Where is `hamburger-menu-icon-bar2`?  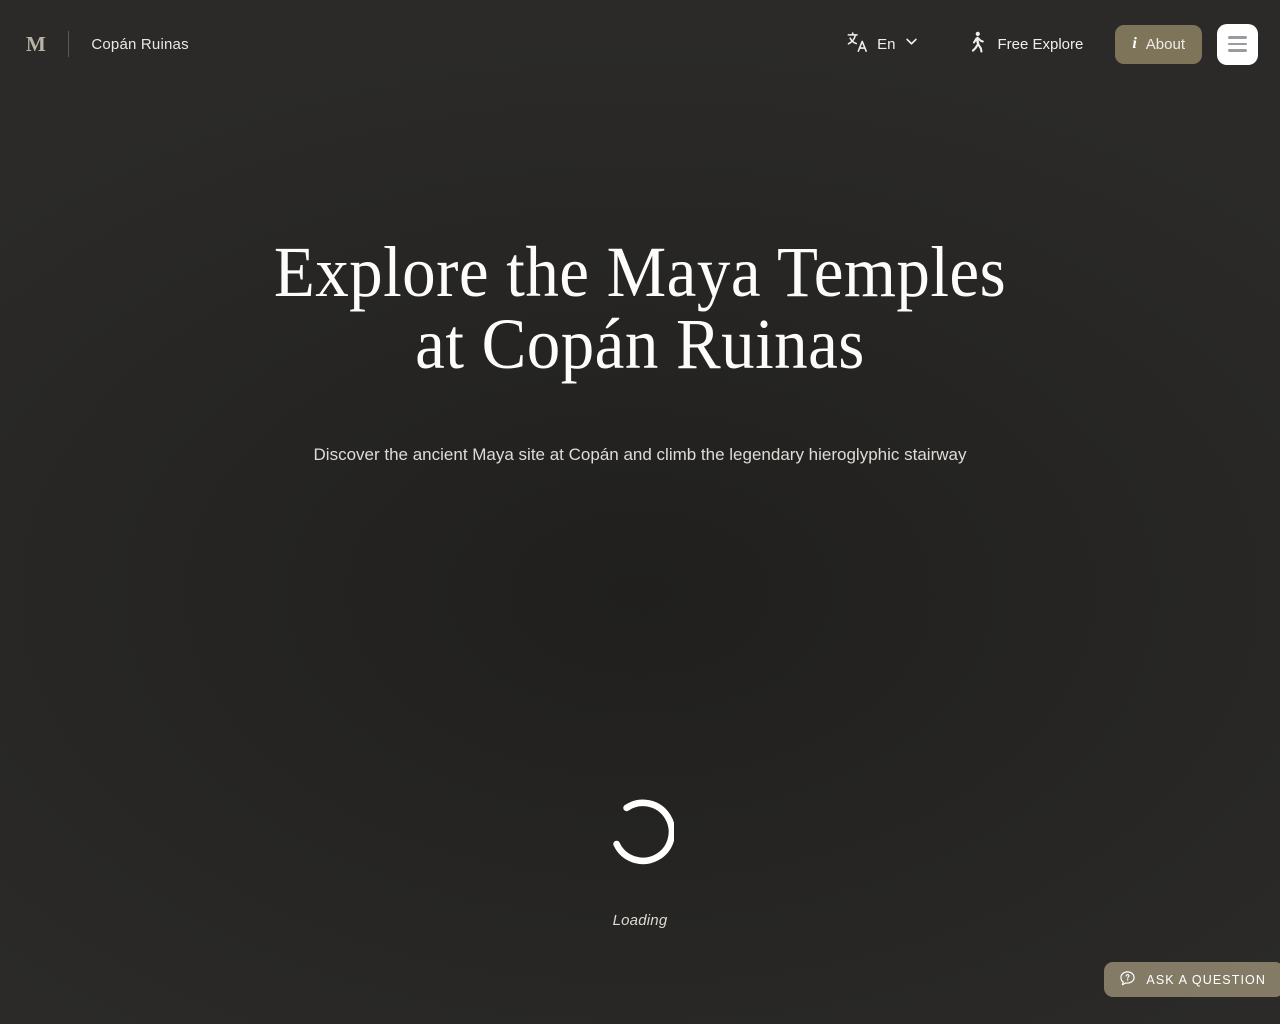
hamburger-menu-icon-bar2 is located at coordinates (1237, 44).